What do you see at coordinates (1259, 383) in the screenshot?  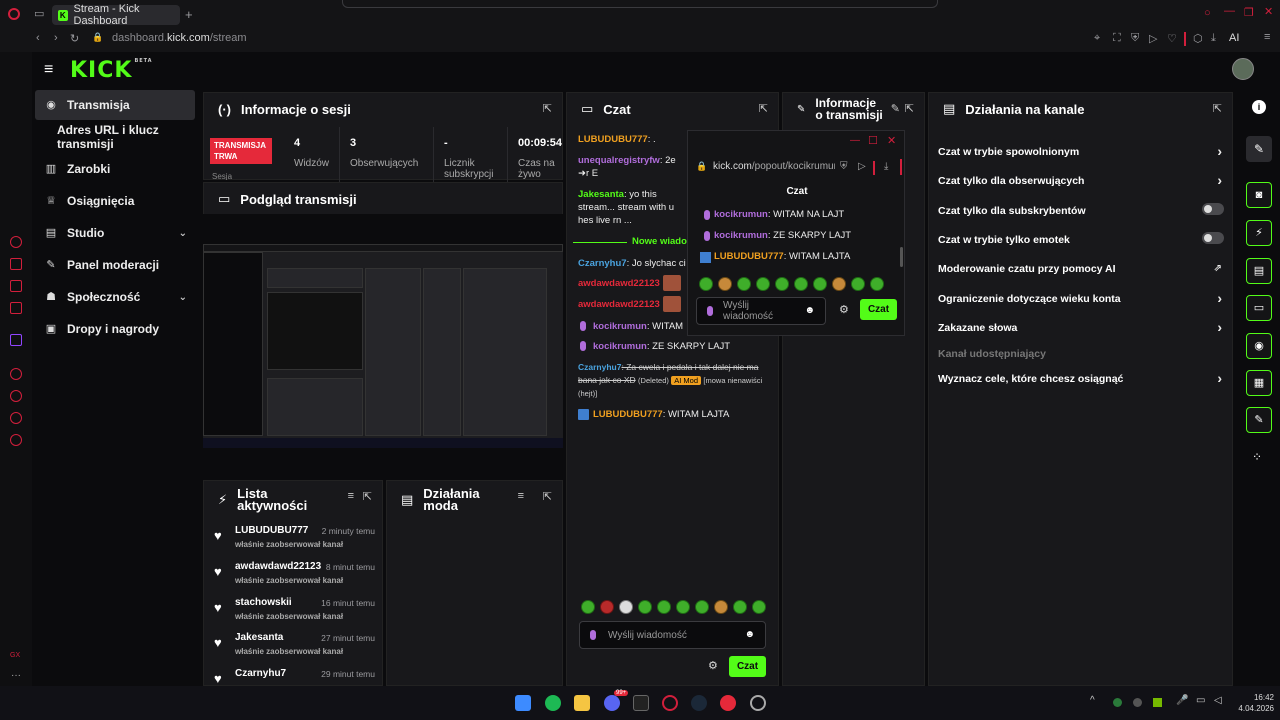 I see `print-icon: ▦` at bounding box center [1259, 383].